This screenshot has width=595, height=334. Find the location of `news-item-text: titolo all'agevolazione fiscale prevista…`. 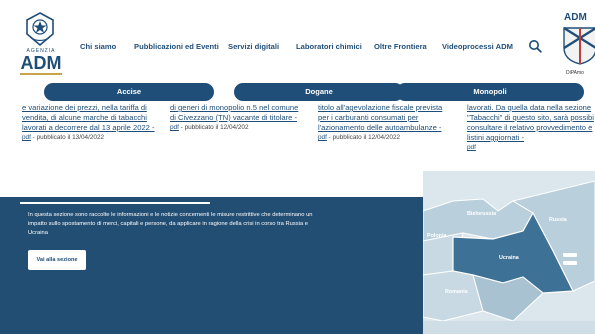

news-item-text: titolo all'agevolazione fiscale prevista… is located at coordinates (380, 117).